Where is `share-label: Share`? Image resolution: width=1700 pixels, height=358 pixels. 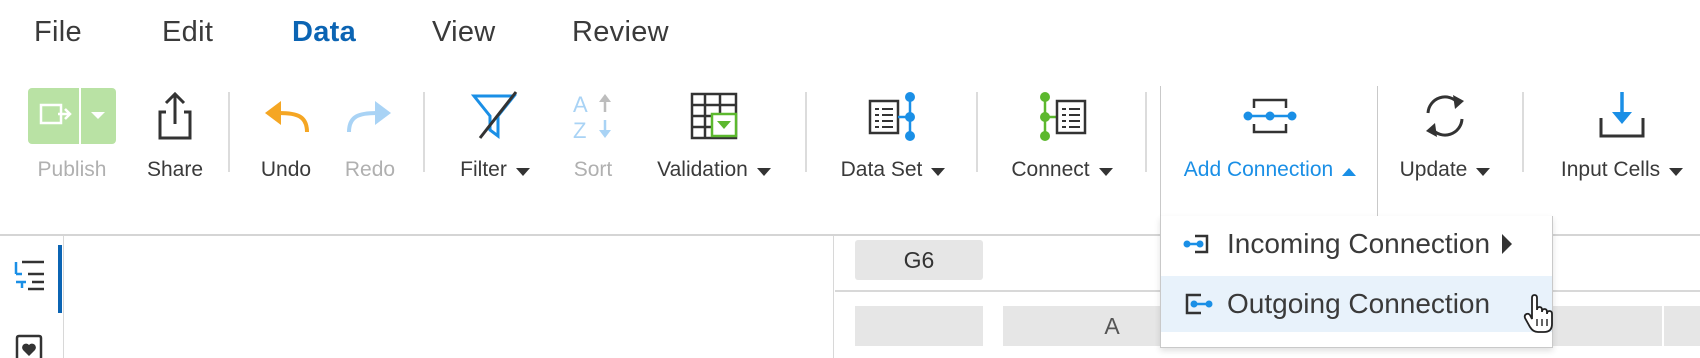
share-label: Share is located at coordinates (175, 169).